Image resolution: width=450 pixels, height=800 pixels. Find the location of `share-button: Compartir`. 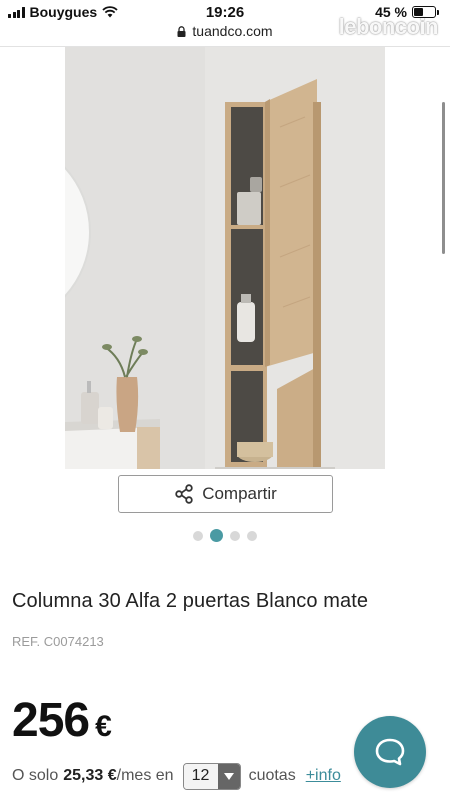

share-button: Compartir is located at coordinates (225, 494).